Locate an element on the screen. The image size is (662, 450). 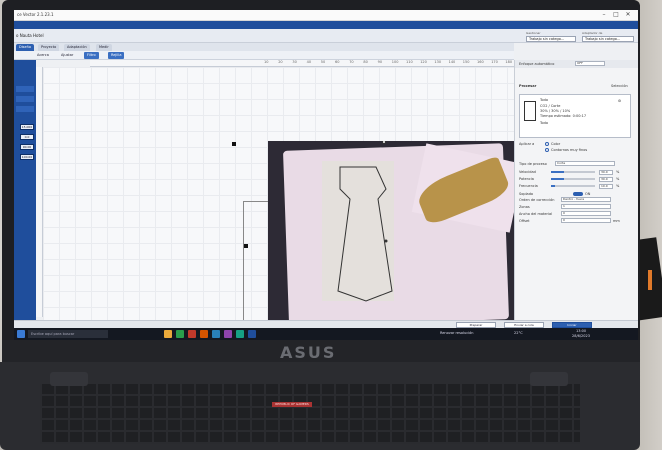
close-icon: ✕ is located at coordinates (628, 14).